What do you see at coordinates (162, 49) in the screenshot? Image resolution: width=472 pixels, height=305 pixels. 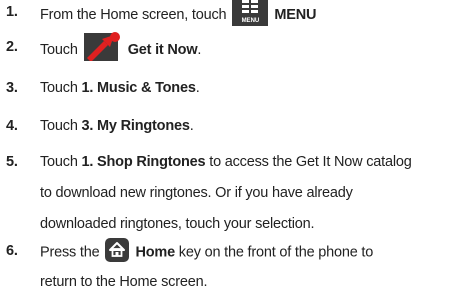 I see `step-bold: Get it Now` at bounding box center [162, 49].